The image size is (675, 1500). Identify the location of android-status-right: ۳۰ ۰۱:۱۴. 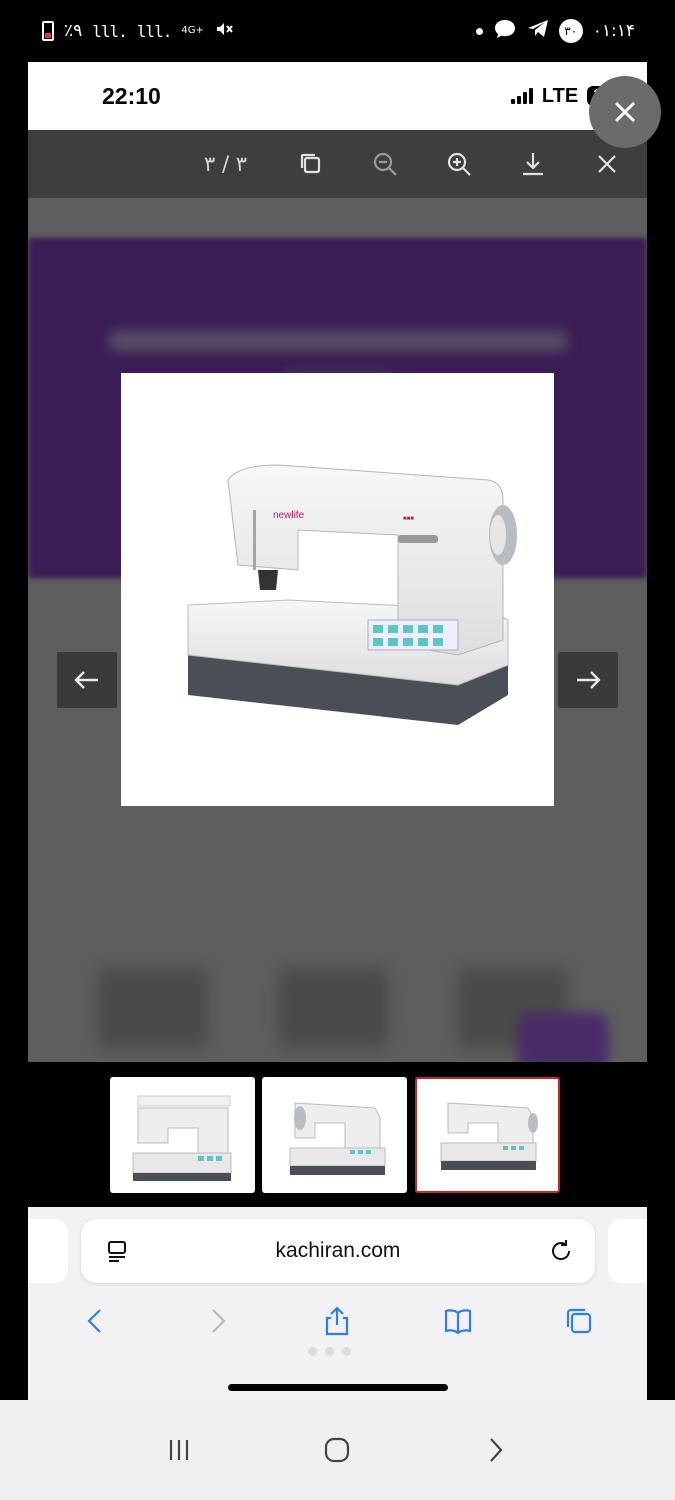
(555, 31).